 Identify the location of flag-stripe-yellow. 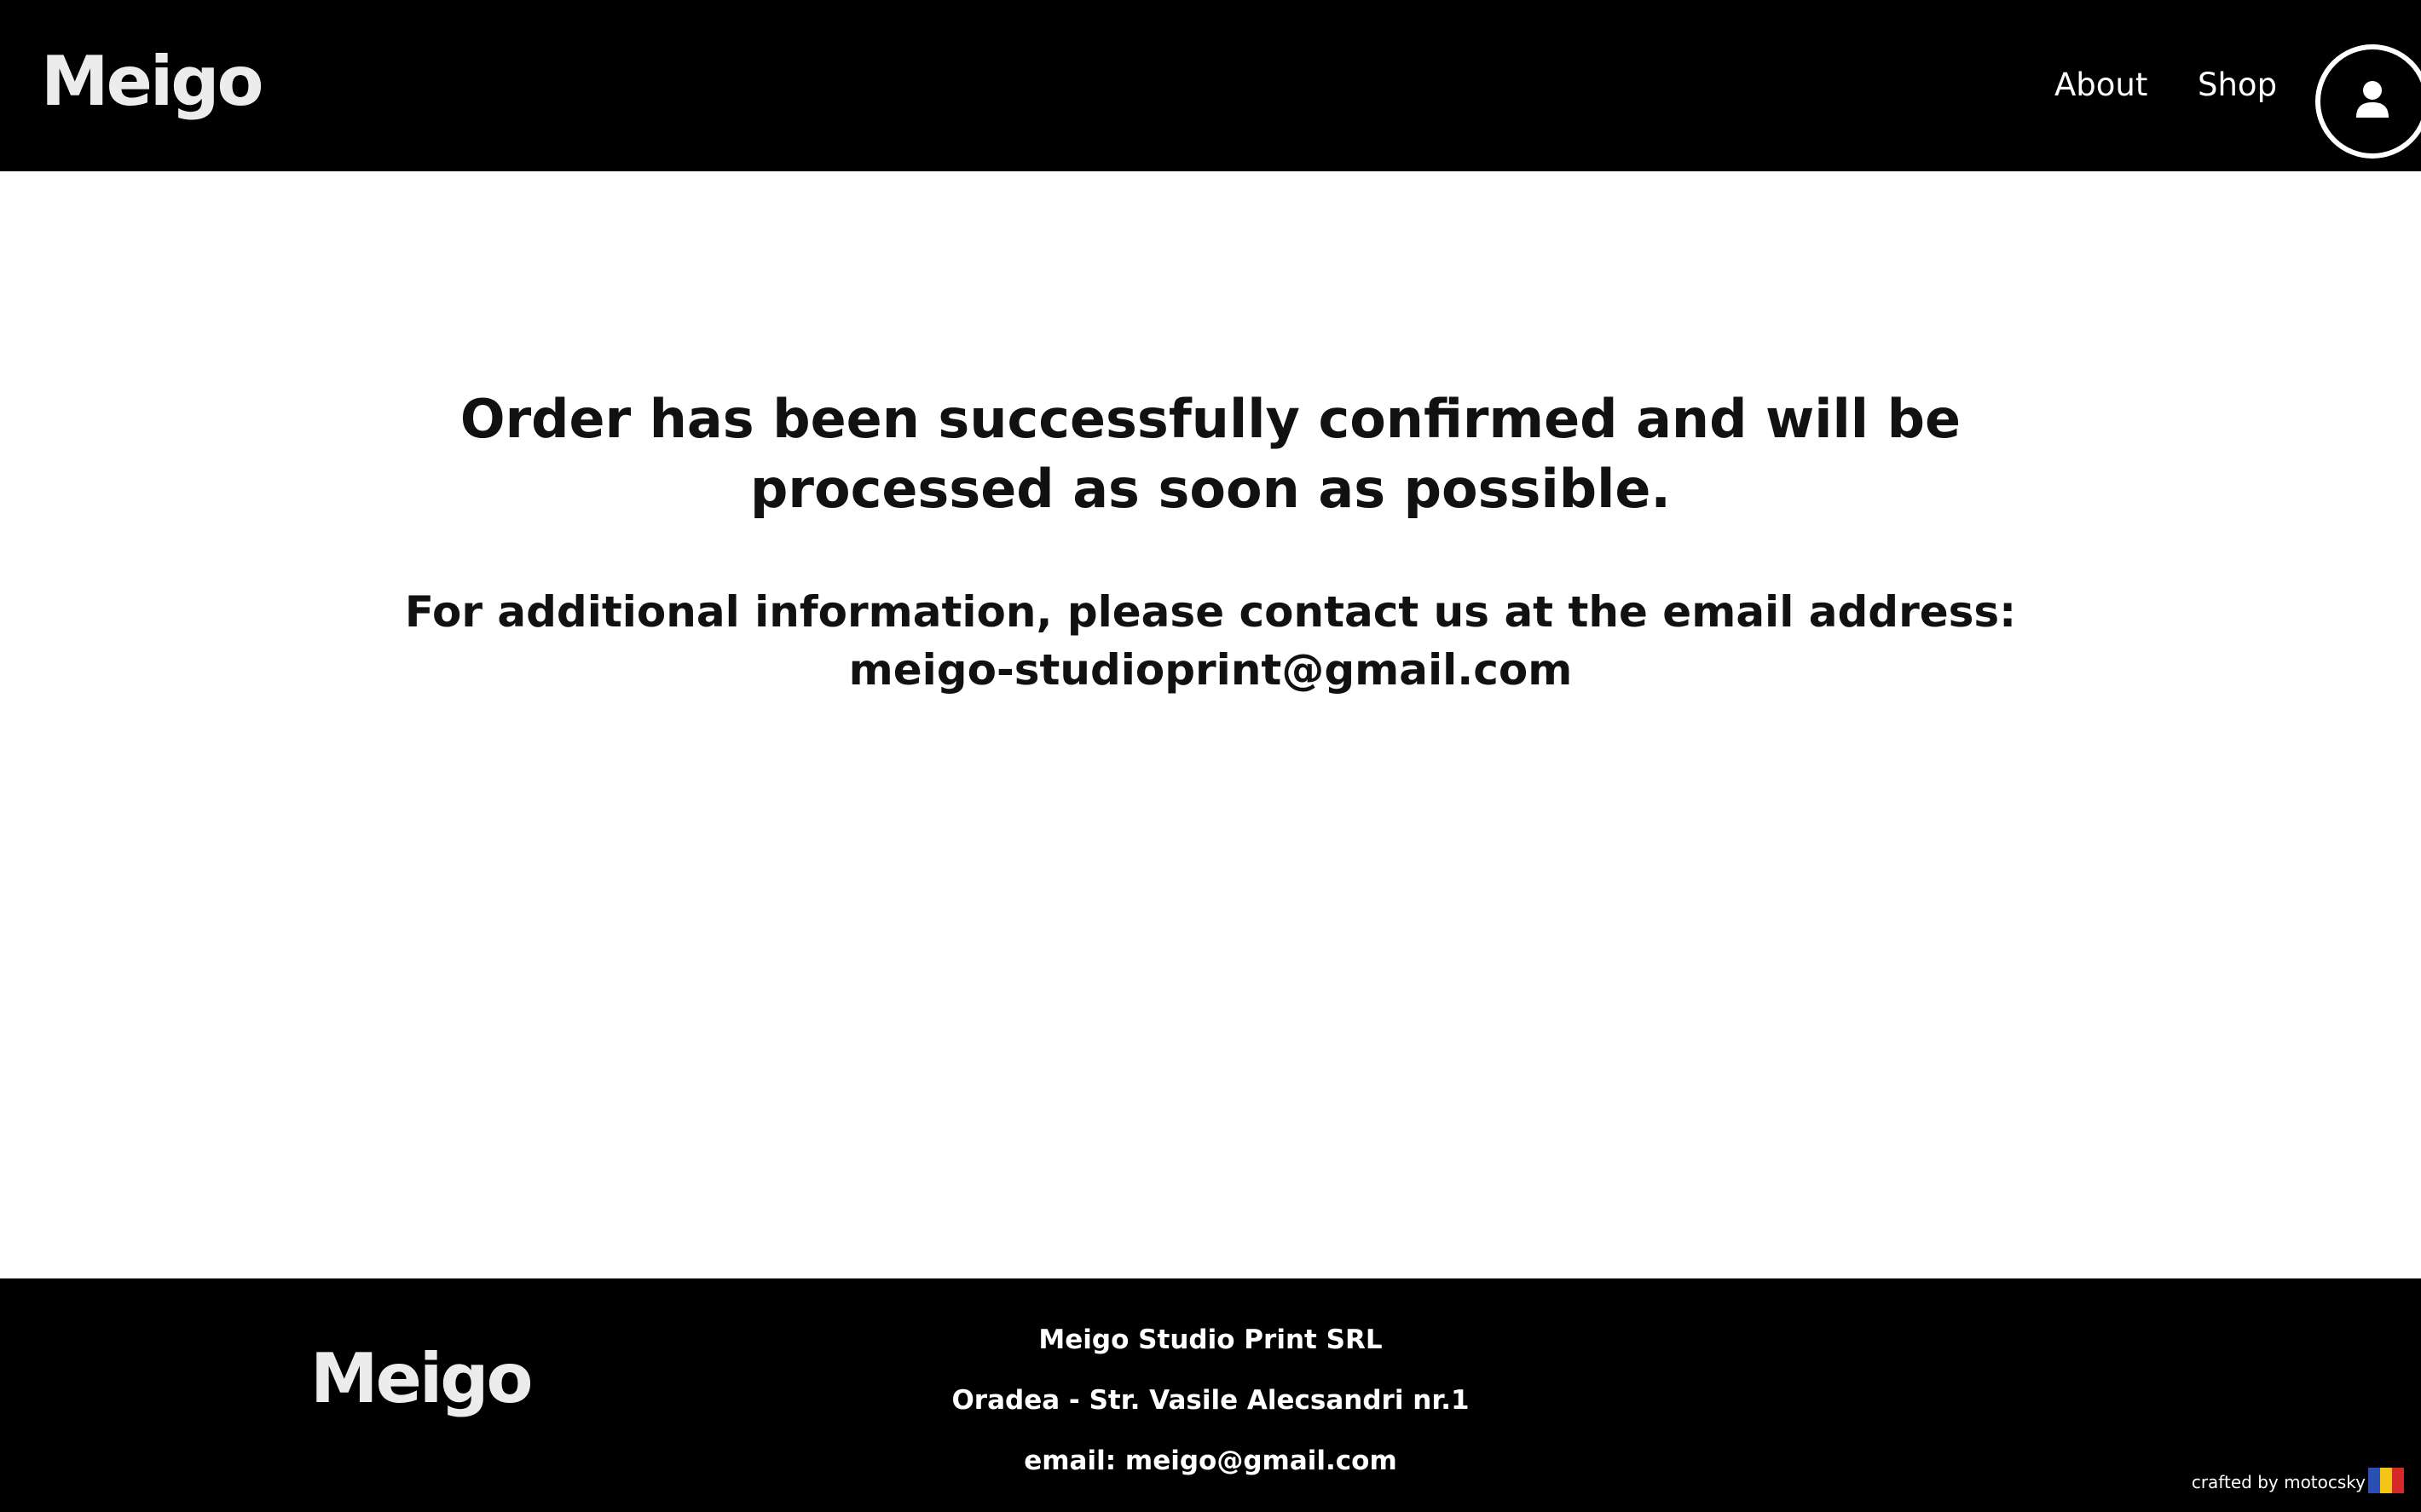
(2386, 1480).